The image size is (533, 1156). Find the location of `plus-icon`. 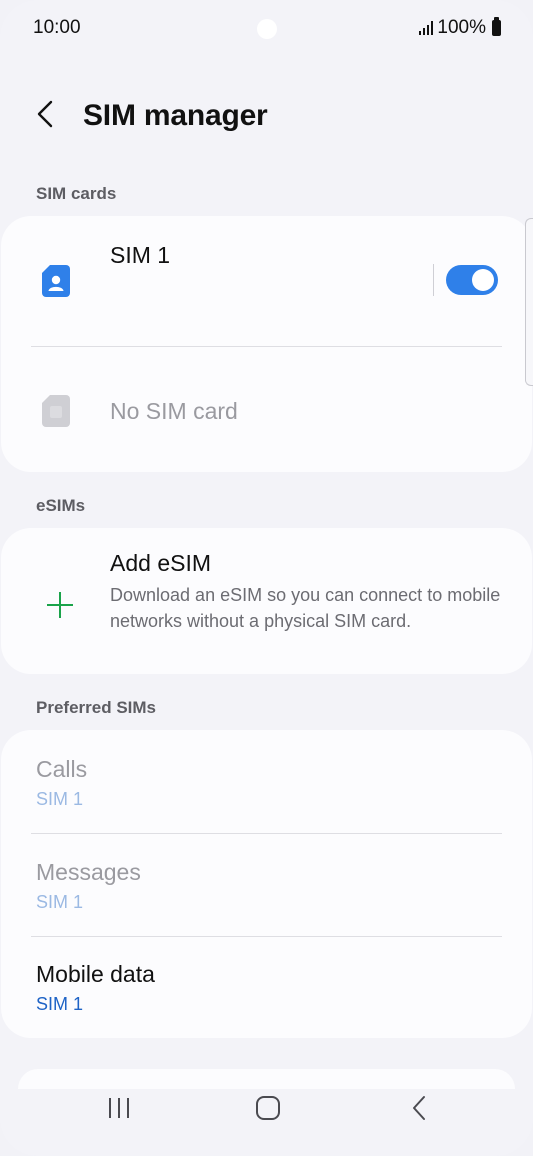

plus-icon is located at coordinates (60, 605).